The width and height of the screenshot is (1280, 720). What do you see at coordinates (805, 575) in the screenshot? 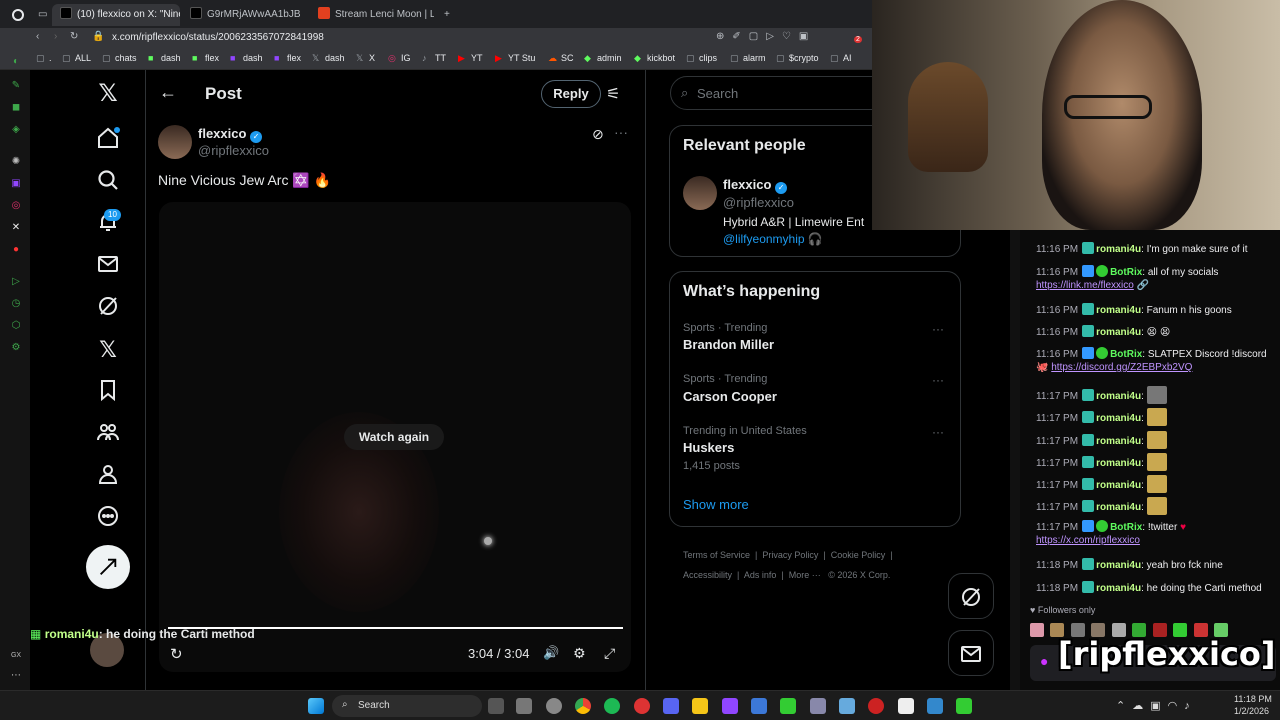
I see `footer-link: More ···` at bounding box center [805, 575].